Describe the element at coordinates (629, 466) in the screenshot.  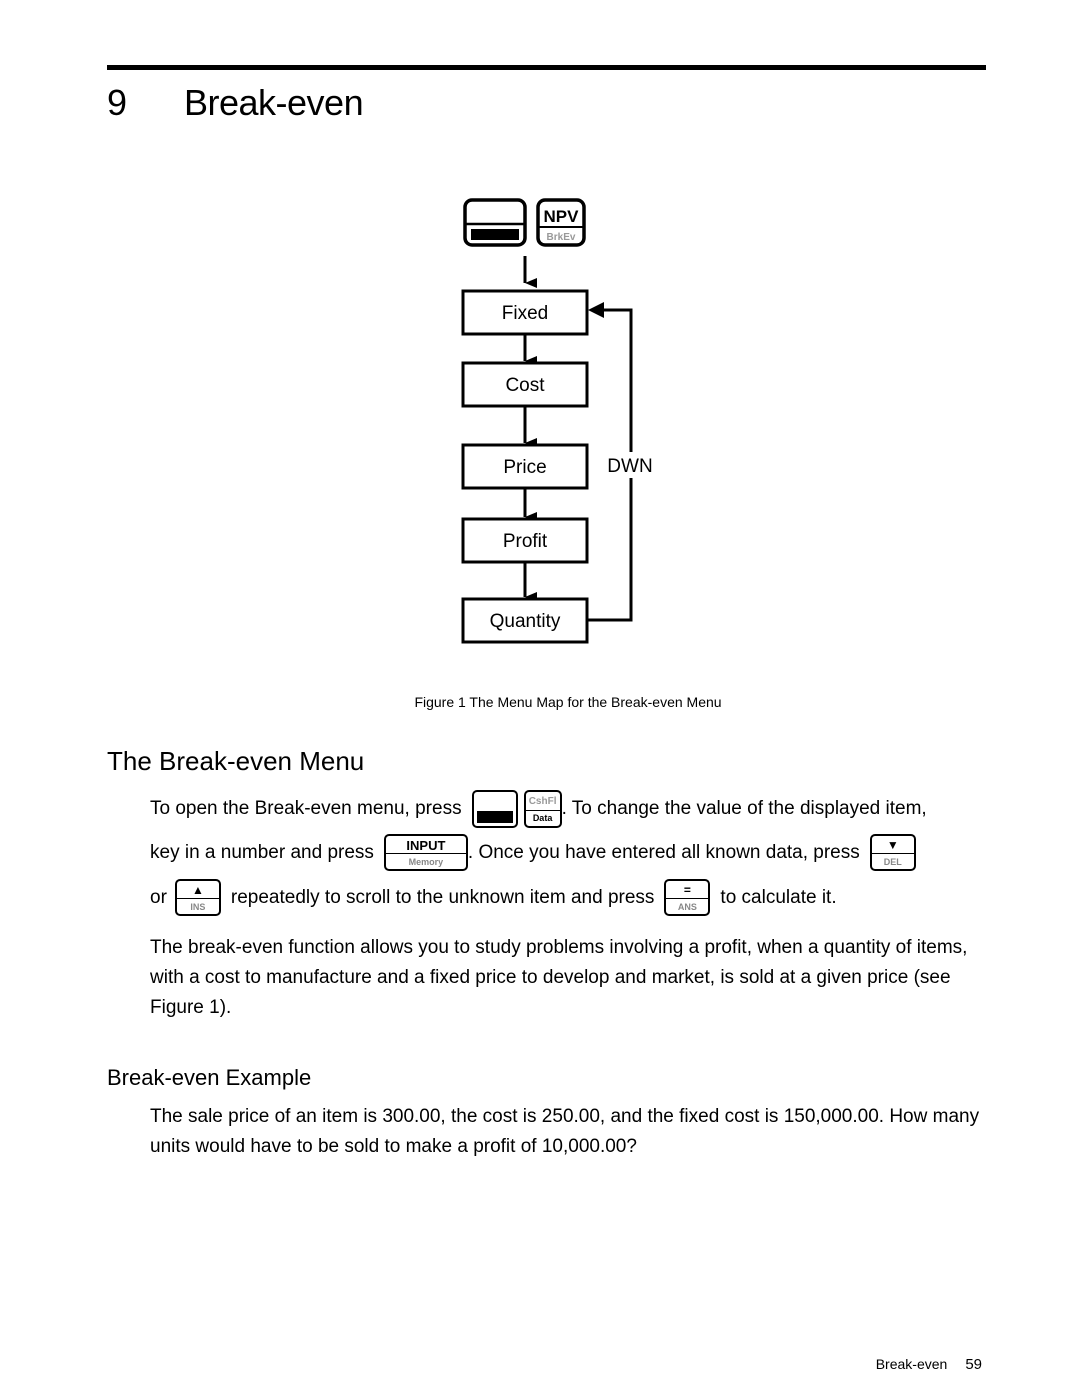
I see `dwn-label: DWN` at that location.